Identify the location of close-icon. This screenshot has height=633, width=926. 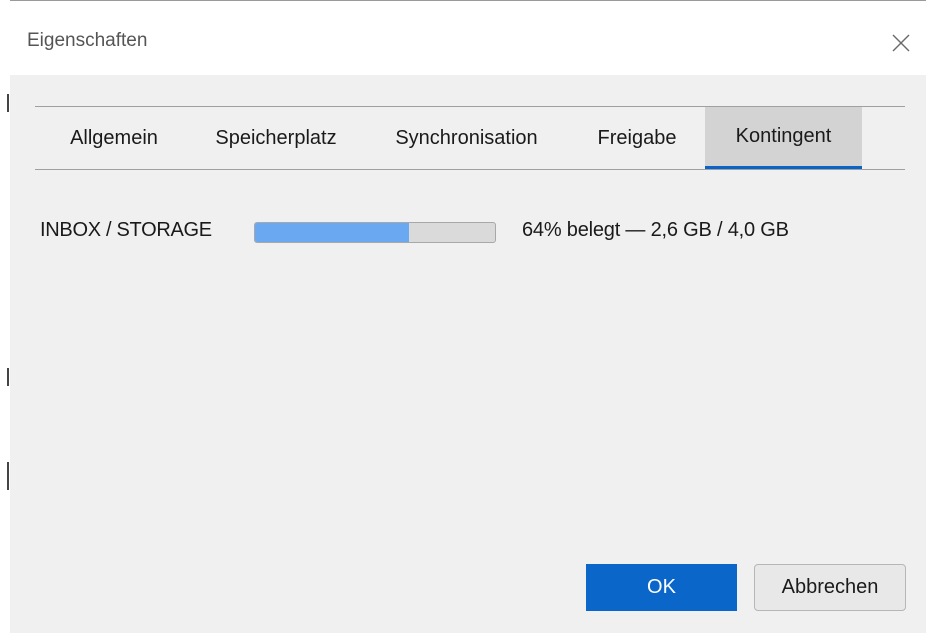
(901, 43).